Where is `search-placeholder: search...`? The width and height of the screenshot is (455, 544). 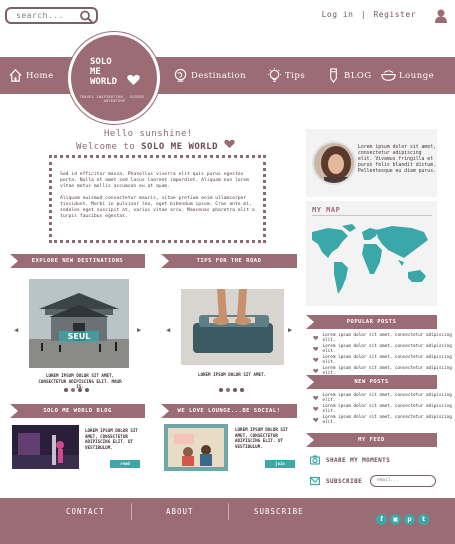 search-placeholder: search... is located at coordinates (40, 15).